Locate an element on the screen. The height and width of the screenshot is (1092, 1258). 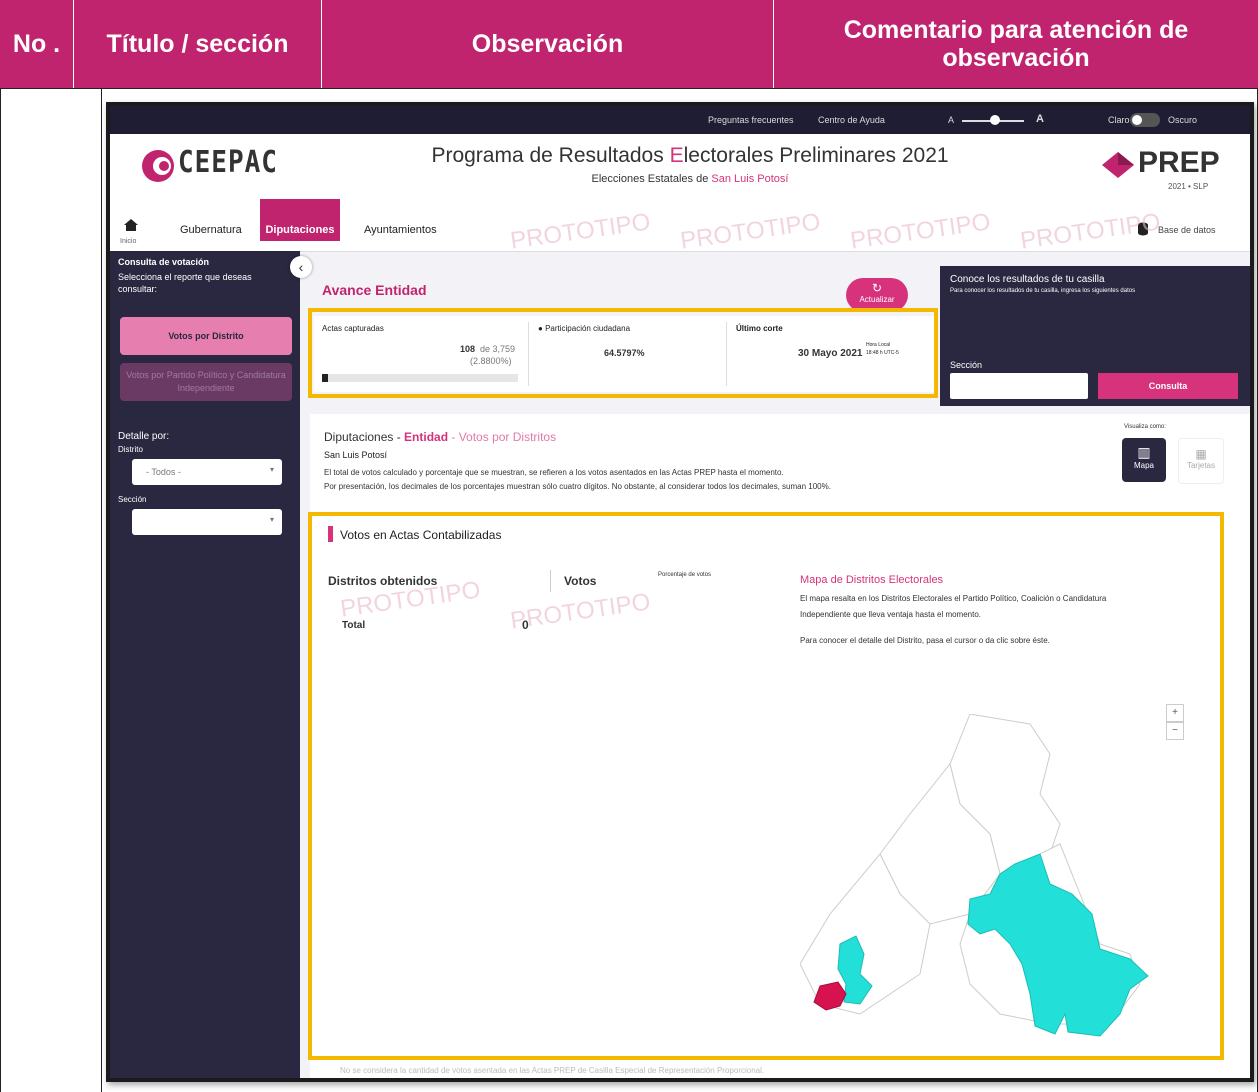
program-subtitle: Elecciones Estatales de San Luis Potosí is located at coordinates (690, 179).